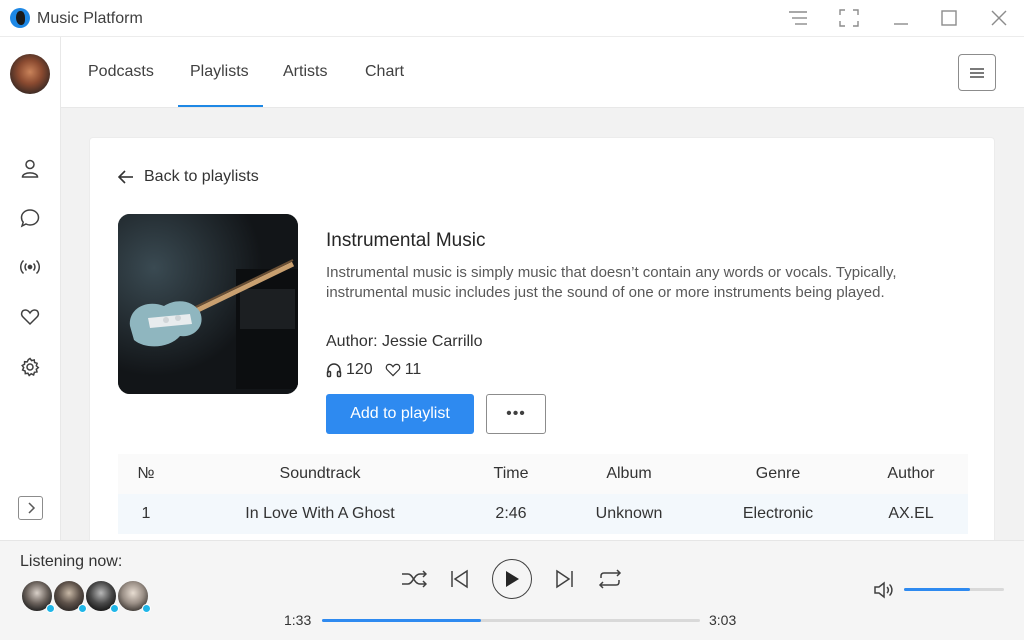 The width and height of the screenshot is (1024, 640). Describe the element at coordinates (320, 513) in the screenshot. I see `track-title: In Love With A Ghost` at that location.